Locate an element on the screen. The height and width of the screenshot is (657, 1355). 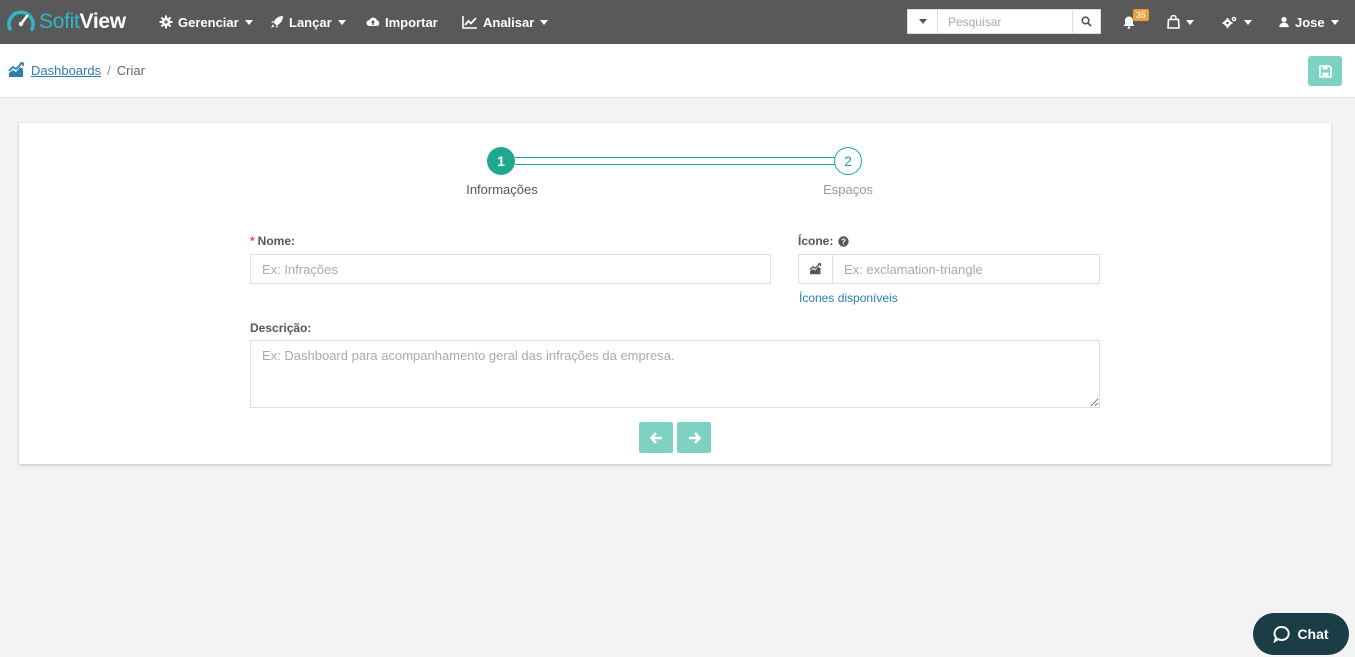
shopping-bag-icon is located at coordinates (1173, 22).